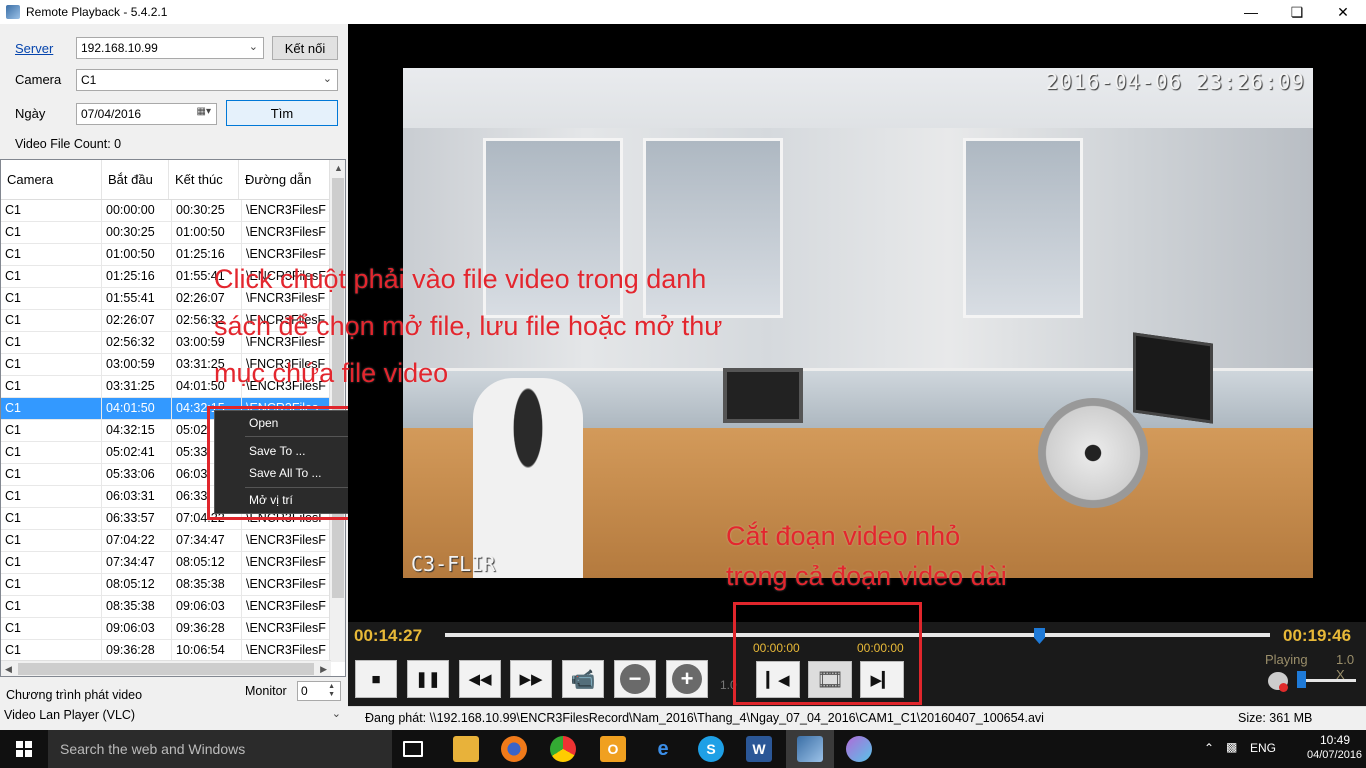 This screenshot has width=1366, height=768. I want to click on fast-forward-icon: ▶▶, so click(531, 679).